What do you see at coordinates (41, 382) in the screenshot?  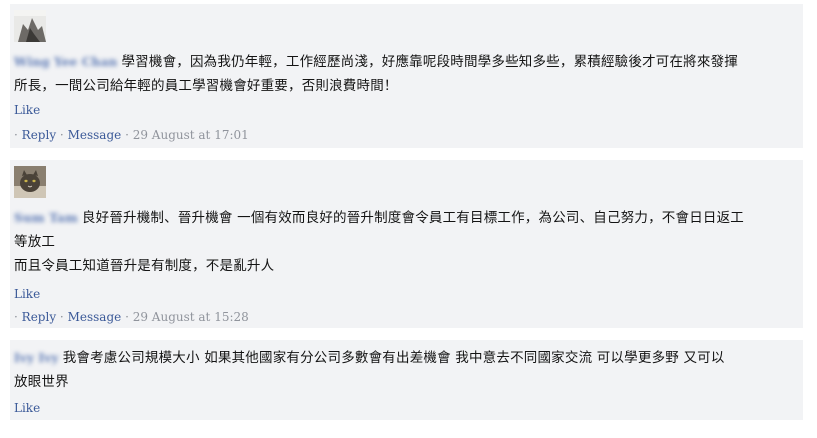 I see `comment-text-line: 放眼世界` at bounding box center [41, 382].